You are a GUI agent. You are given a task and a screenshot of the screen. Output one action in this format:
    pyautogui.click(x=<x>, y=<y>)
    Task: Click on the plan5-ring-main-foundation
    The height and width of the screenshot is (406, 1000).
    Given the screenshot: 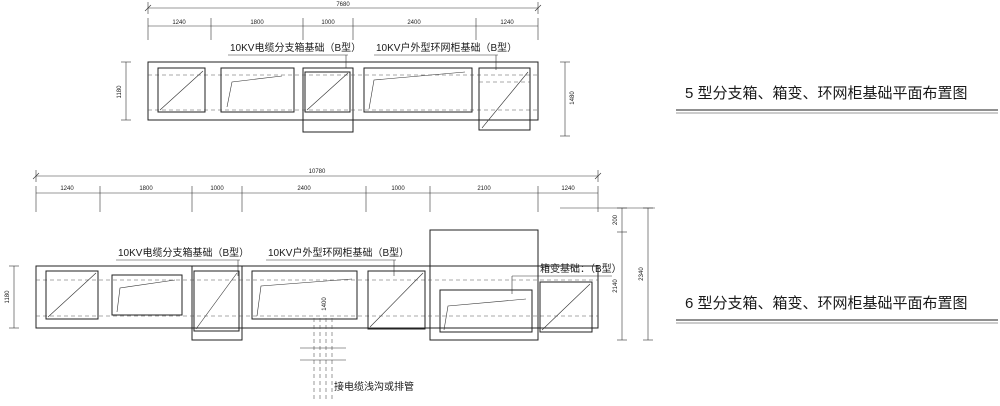 What is the action you would take?
    pyautogui.click(x=418, y=90)
    